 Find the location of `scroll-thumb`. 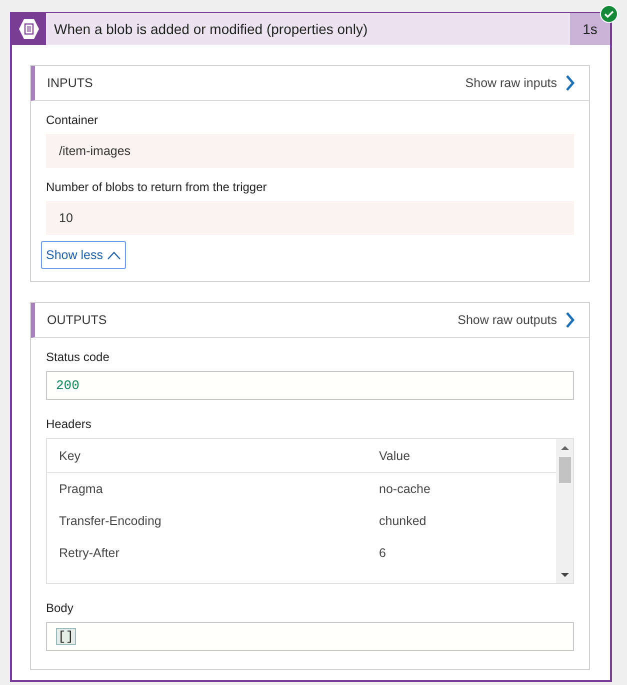

scroll-thumb is located at coordinates (564, 470).